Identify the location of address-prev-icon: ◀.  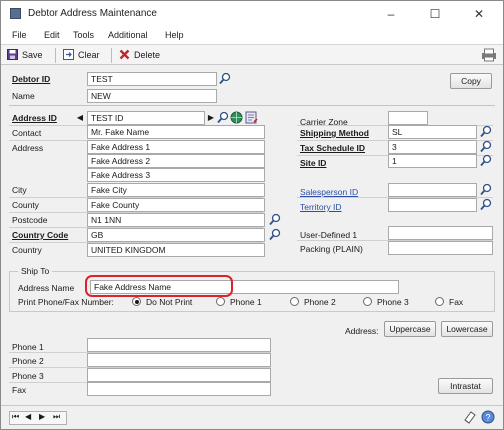
(80, 118).